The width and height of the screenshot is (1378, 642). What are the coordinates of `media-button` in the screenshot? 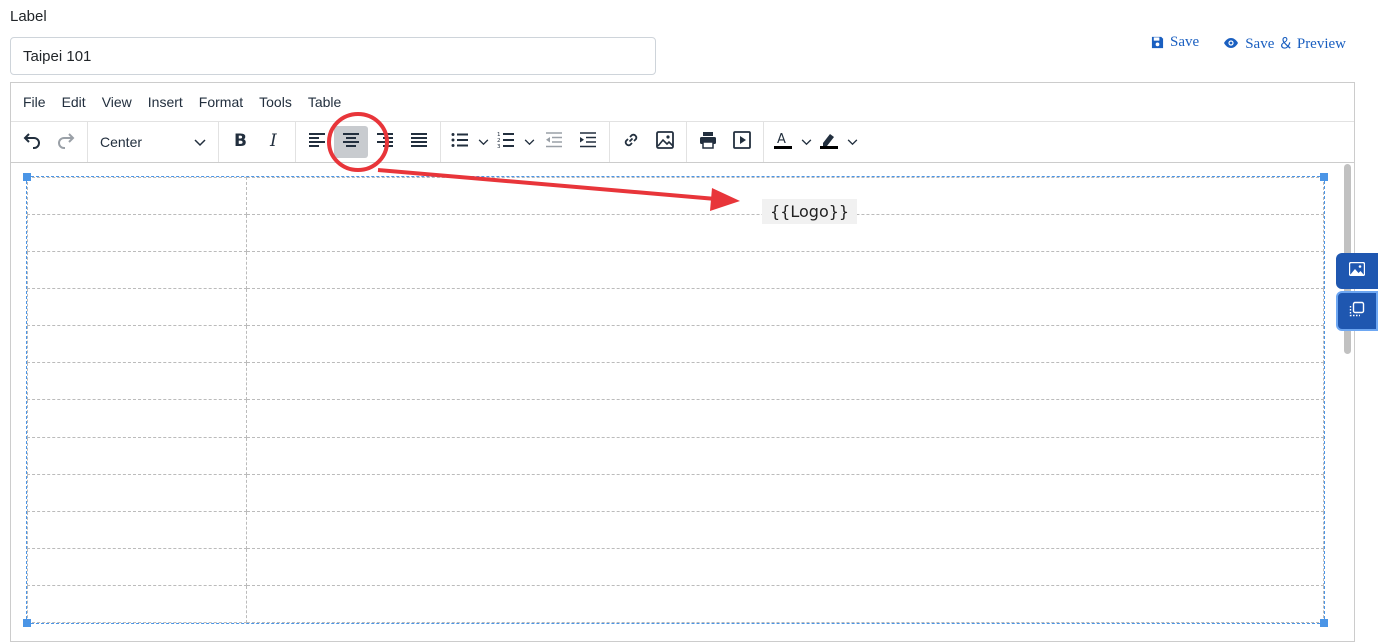 It's located at (742, 142).